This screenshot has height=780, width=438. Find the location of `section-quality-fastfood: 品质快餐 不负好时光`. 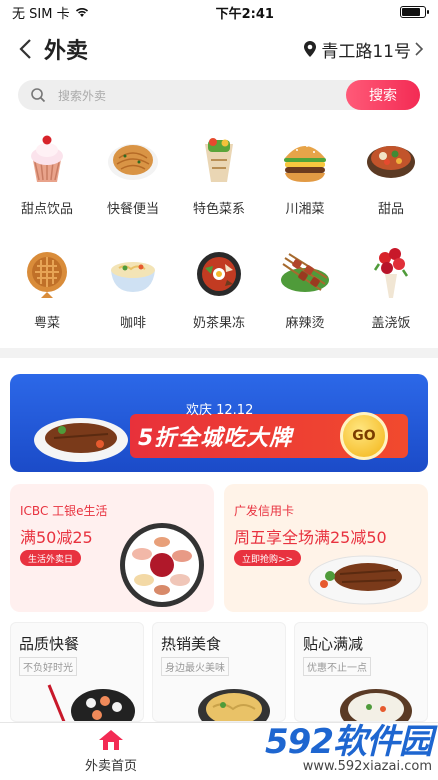

section-quality-fastfood: 品质快餐 不负好时光 is located at coordinates (77, 672).